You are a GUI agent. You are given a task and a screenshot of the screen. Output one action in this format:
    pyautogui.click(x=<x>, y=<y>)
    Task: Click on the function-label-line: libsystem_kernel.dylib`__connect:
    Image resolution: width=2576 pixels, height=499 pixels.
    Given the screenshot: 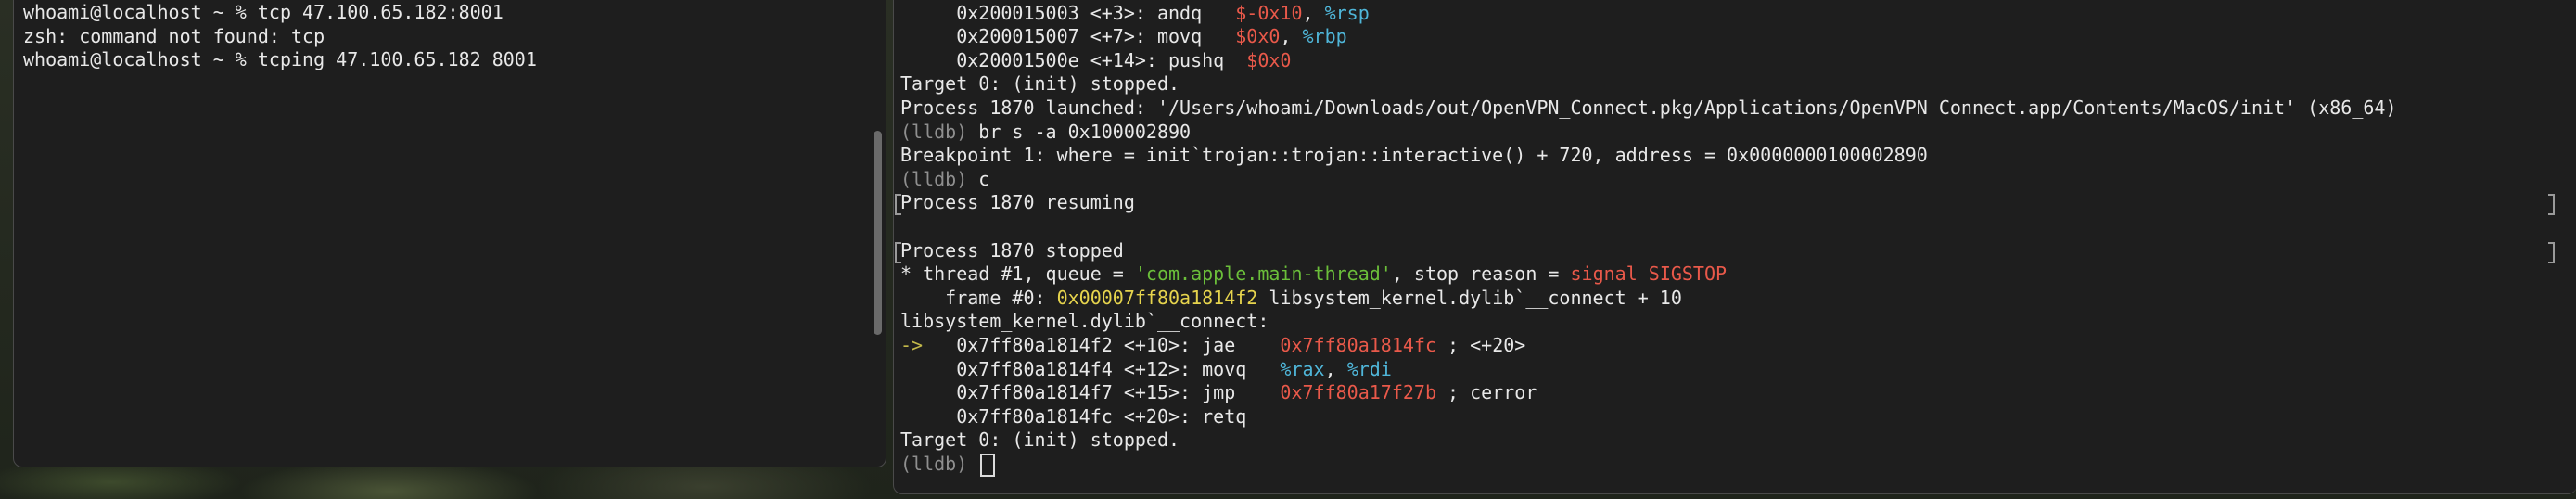 What is the action you would take?
    pyautogui.click(x=1735, y=322)
    